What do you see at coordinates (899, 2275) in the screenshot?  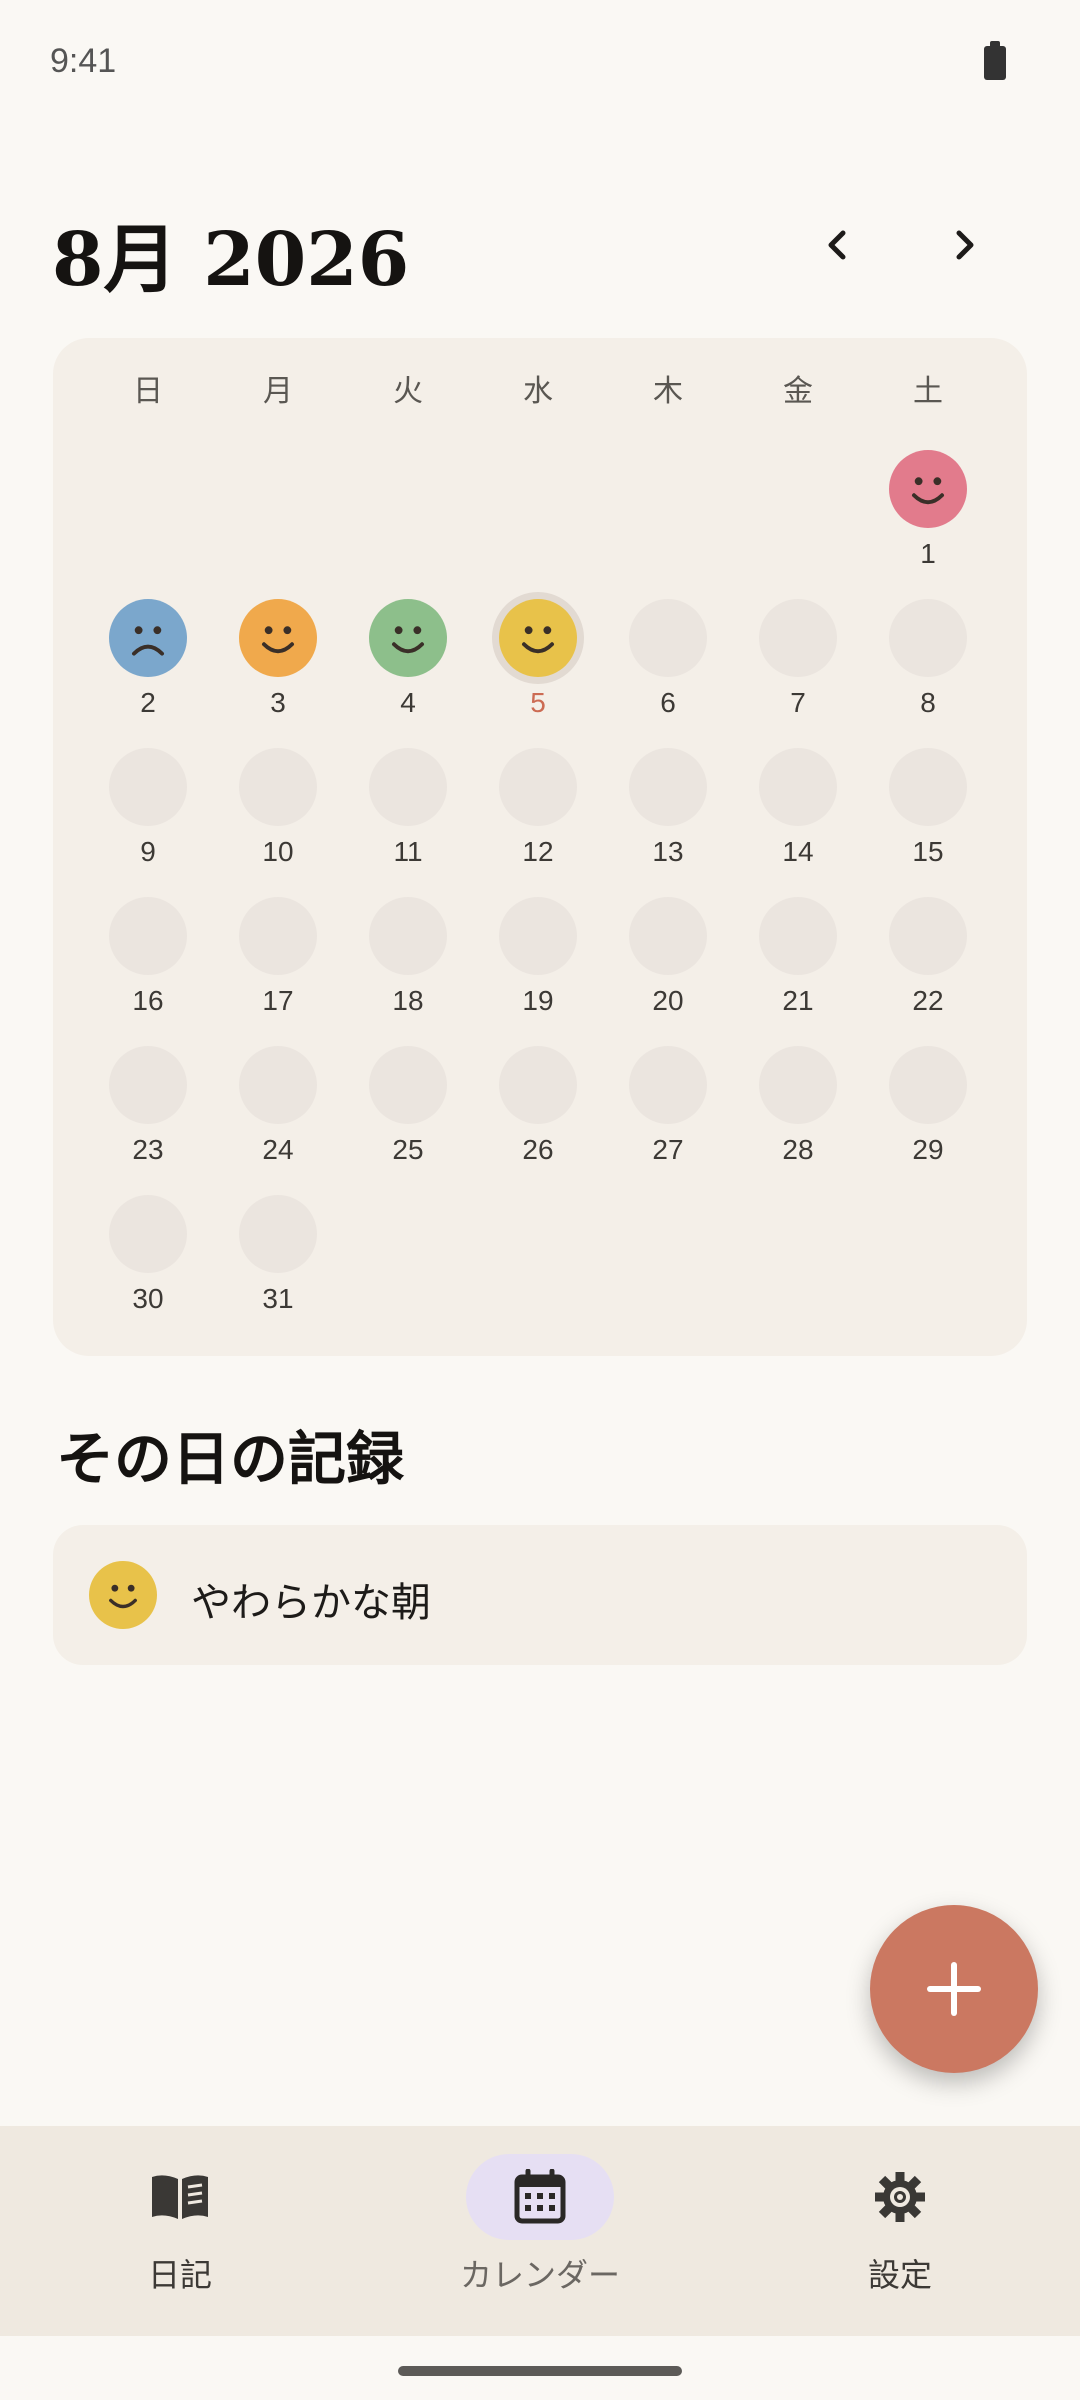 I see `nav-label-settings: 設定` at bounding box center [899, 2275].